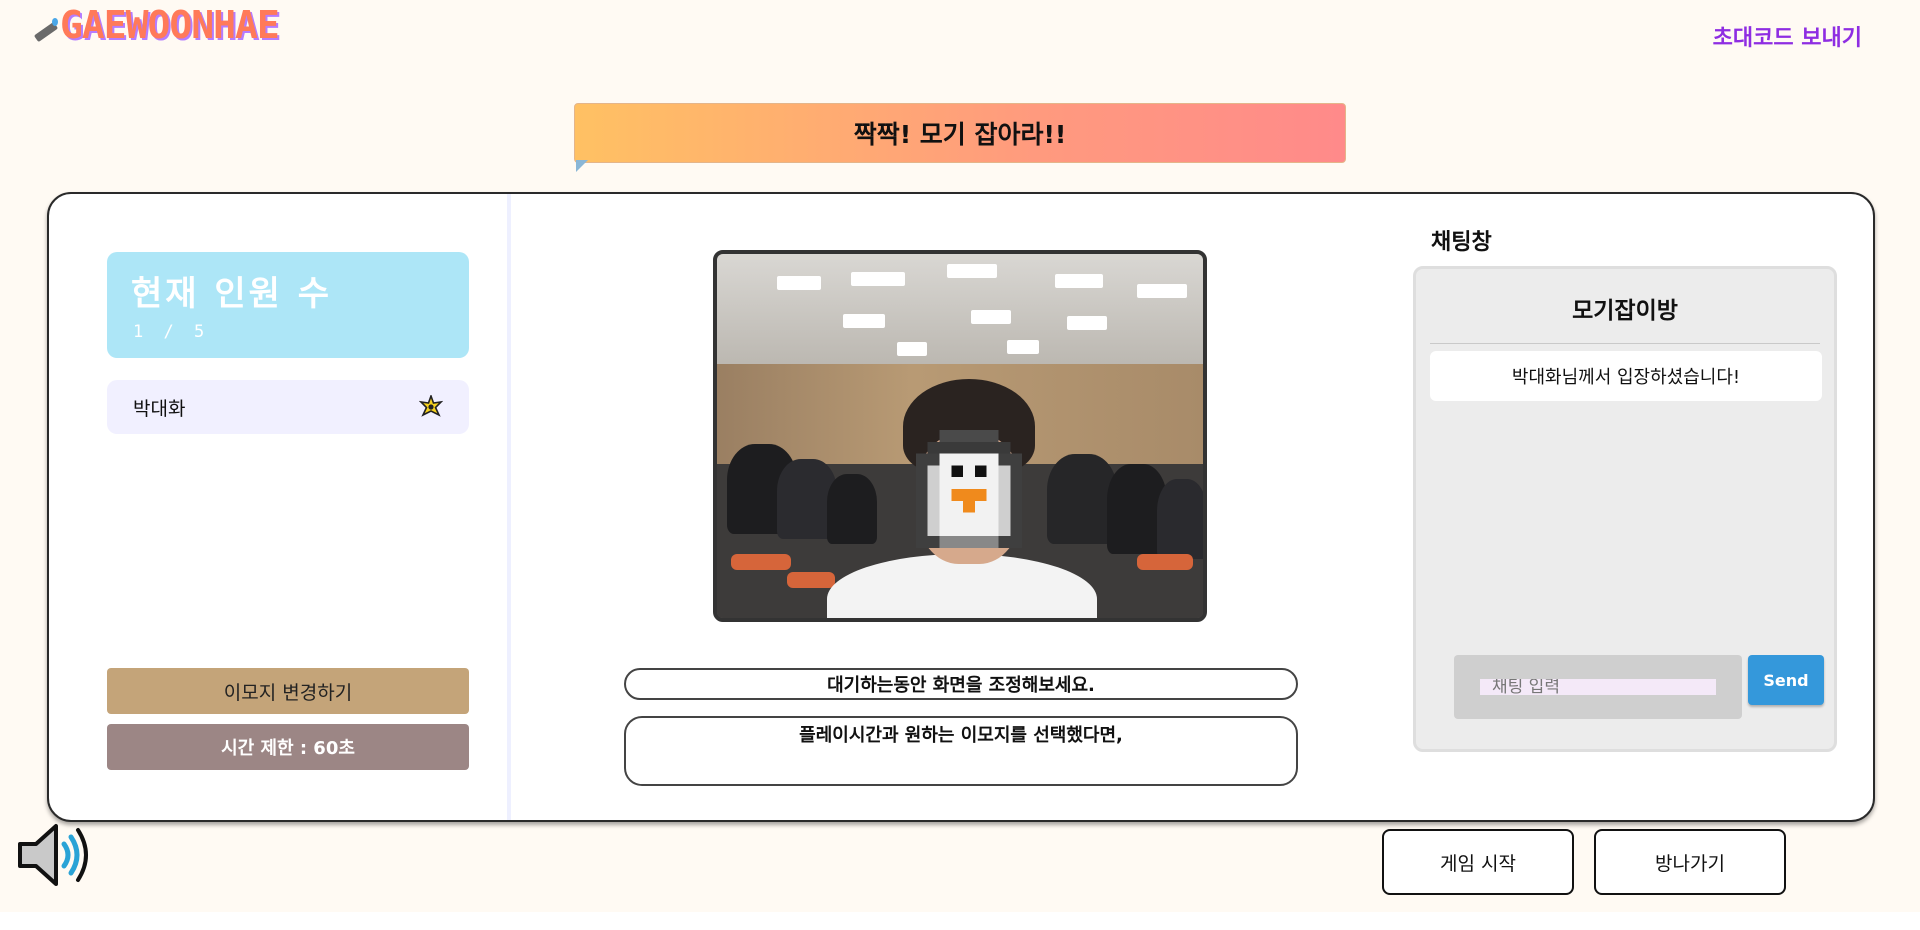 The width and height of the screenshot is (1920, 930). Describe the element at coordinates (1786, 680) in the screenshot. I see `send-button: Send` at that location.